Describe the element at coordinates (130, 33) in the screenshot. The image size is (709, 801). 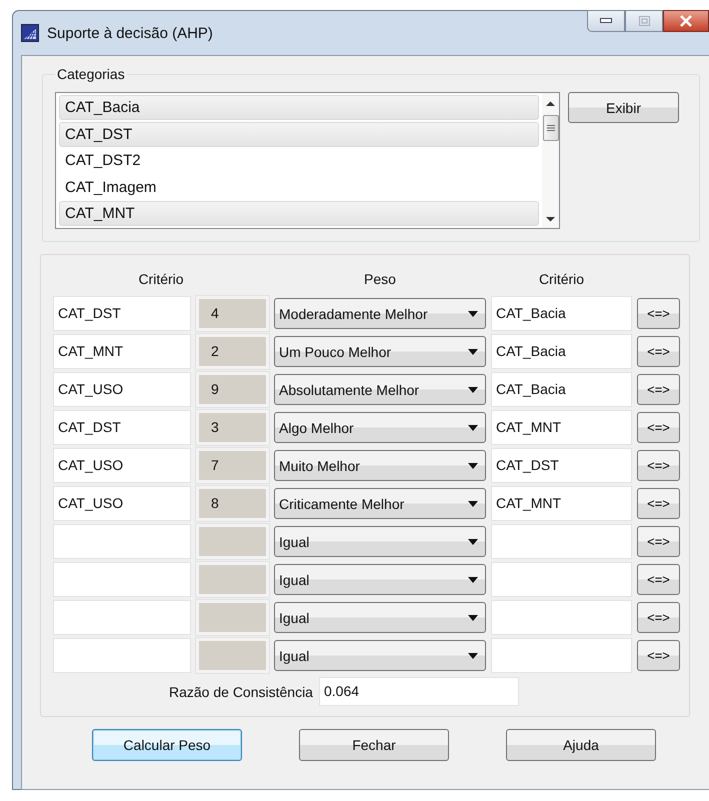
I see `window-title: Suporte à decisão (AHP)` at that location.